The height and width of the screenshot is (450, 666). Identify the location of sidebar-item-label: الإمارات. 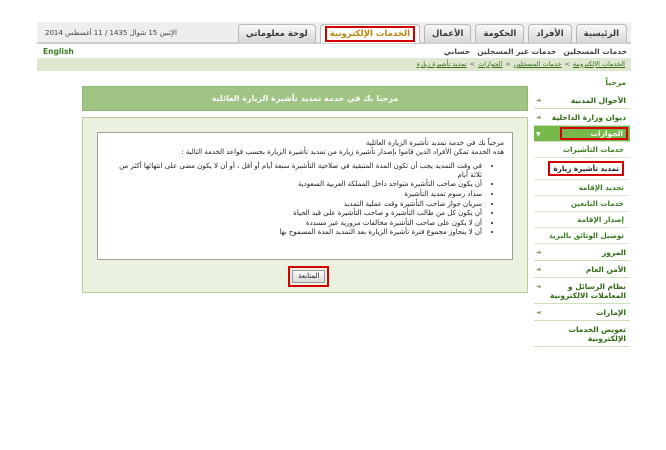
(610, 312).